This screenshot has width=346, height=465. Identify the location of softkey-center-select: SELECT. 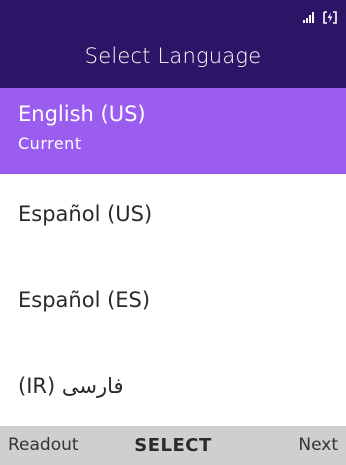
(173, 445).